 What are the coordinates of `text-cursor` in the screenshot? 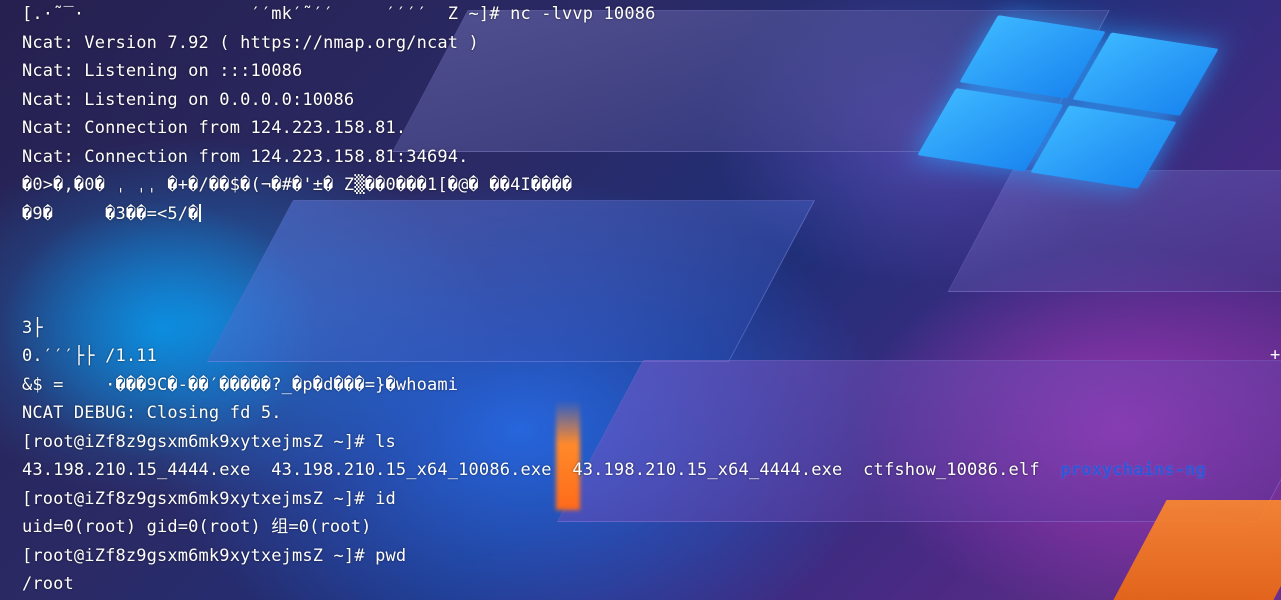 It's located at (199, 213).